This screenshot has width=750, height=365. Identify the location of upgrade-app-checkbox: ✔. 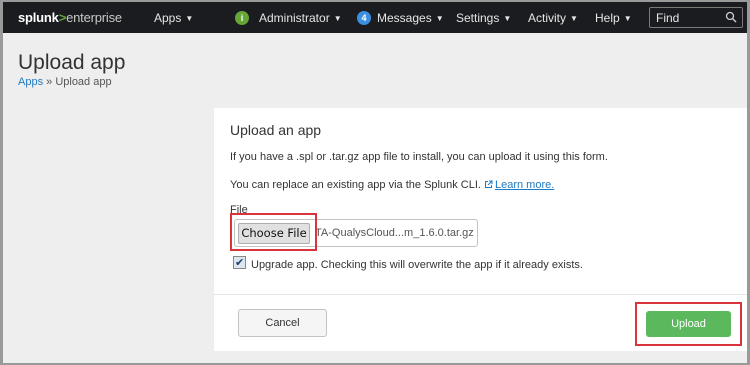
(239, 262).